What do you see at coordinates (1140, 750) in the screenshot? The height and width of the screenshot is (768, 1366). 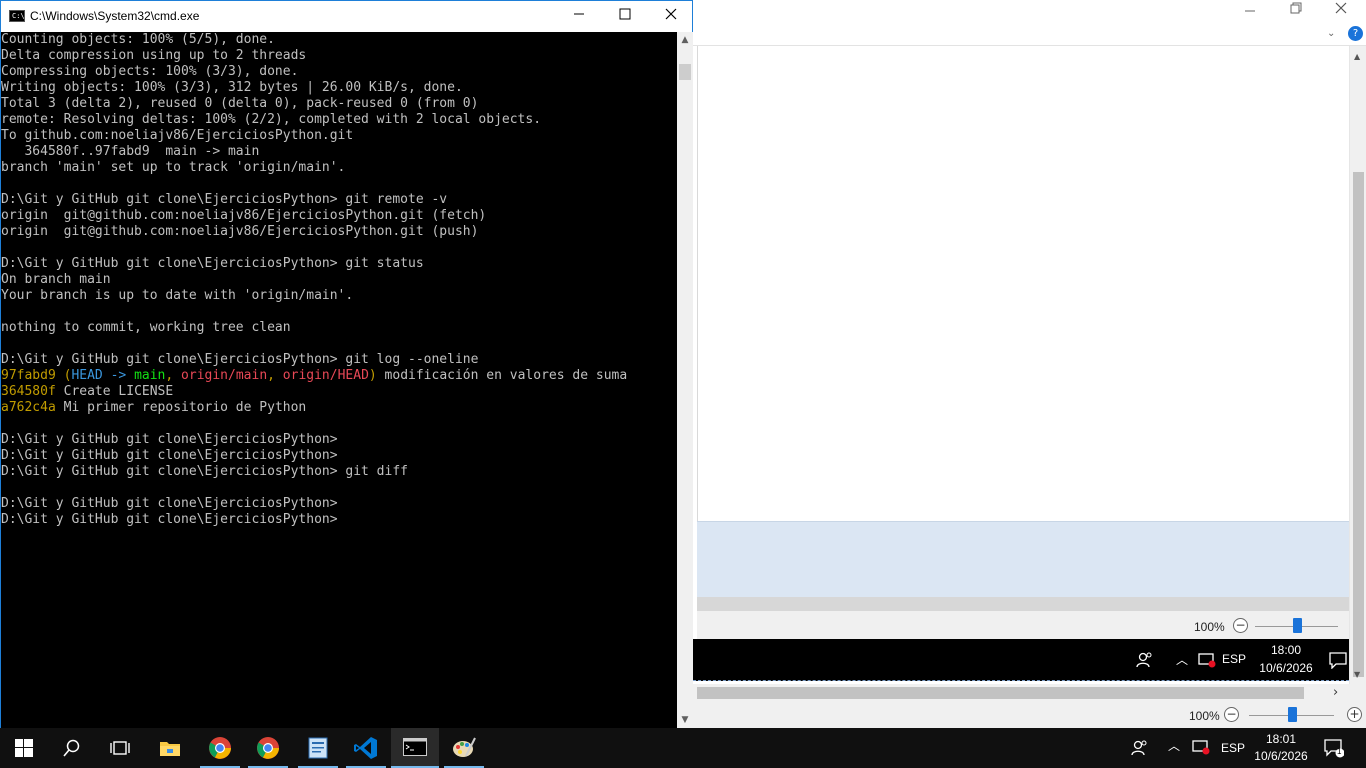 I see `people-icon` at bounding box center [1140, 750].